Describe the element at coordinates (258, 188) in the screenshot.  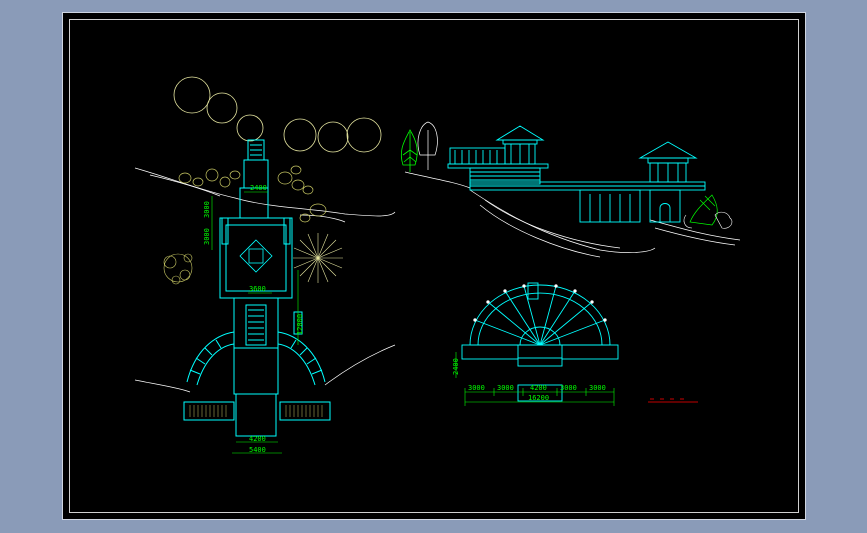
I see `dim-top-width: 2400` at that location.